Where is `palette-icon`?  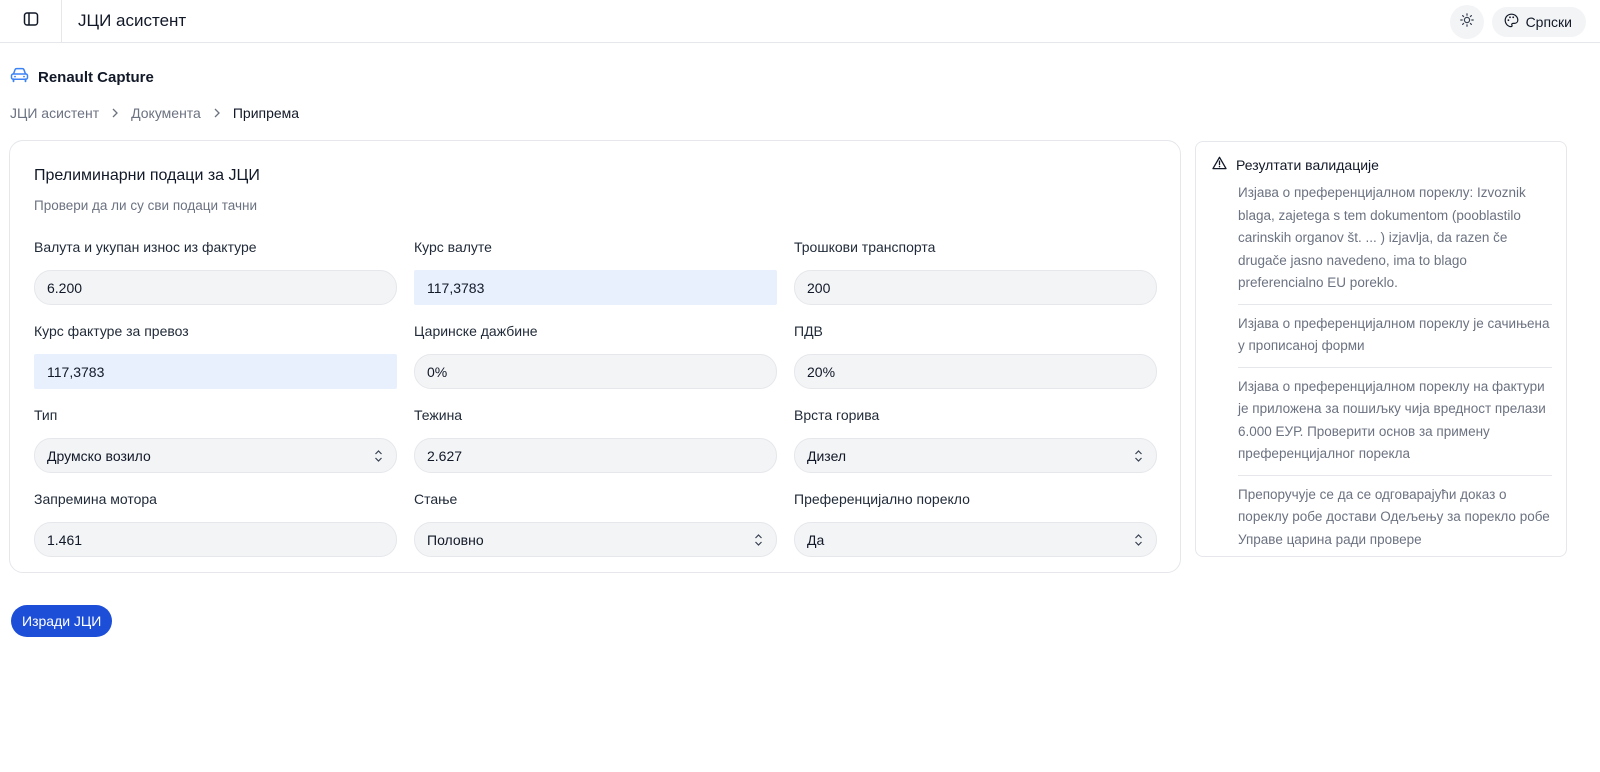
palette-icon is located at coordinates (1511, 22).